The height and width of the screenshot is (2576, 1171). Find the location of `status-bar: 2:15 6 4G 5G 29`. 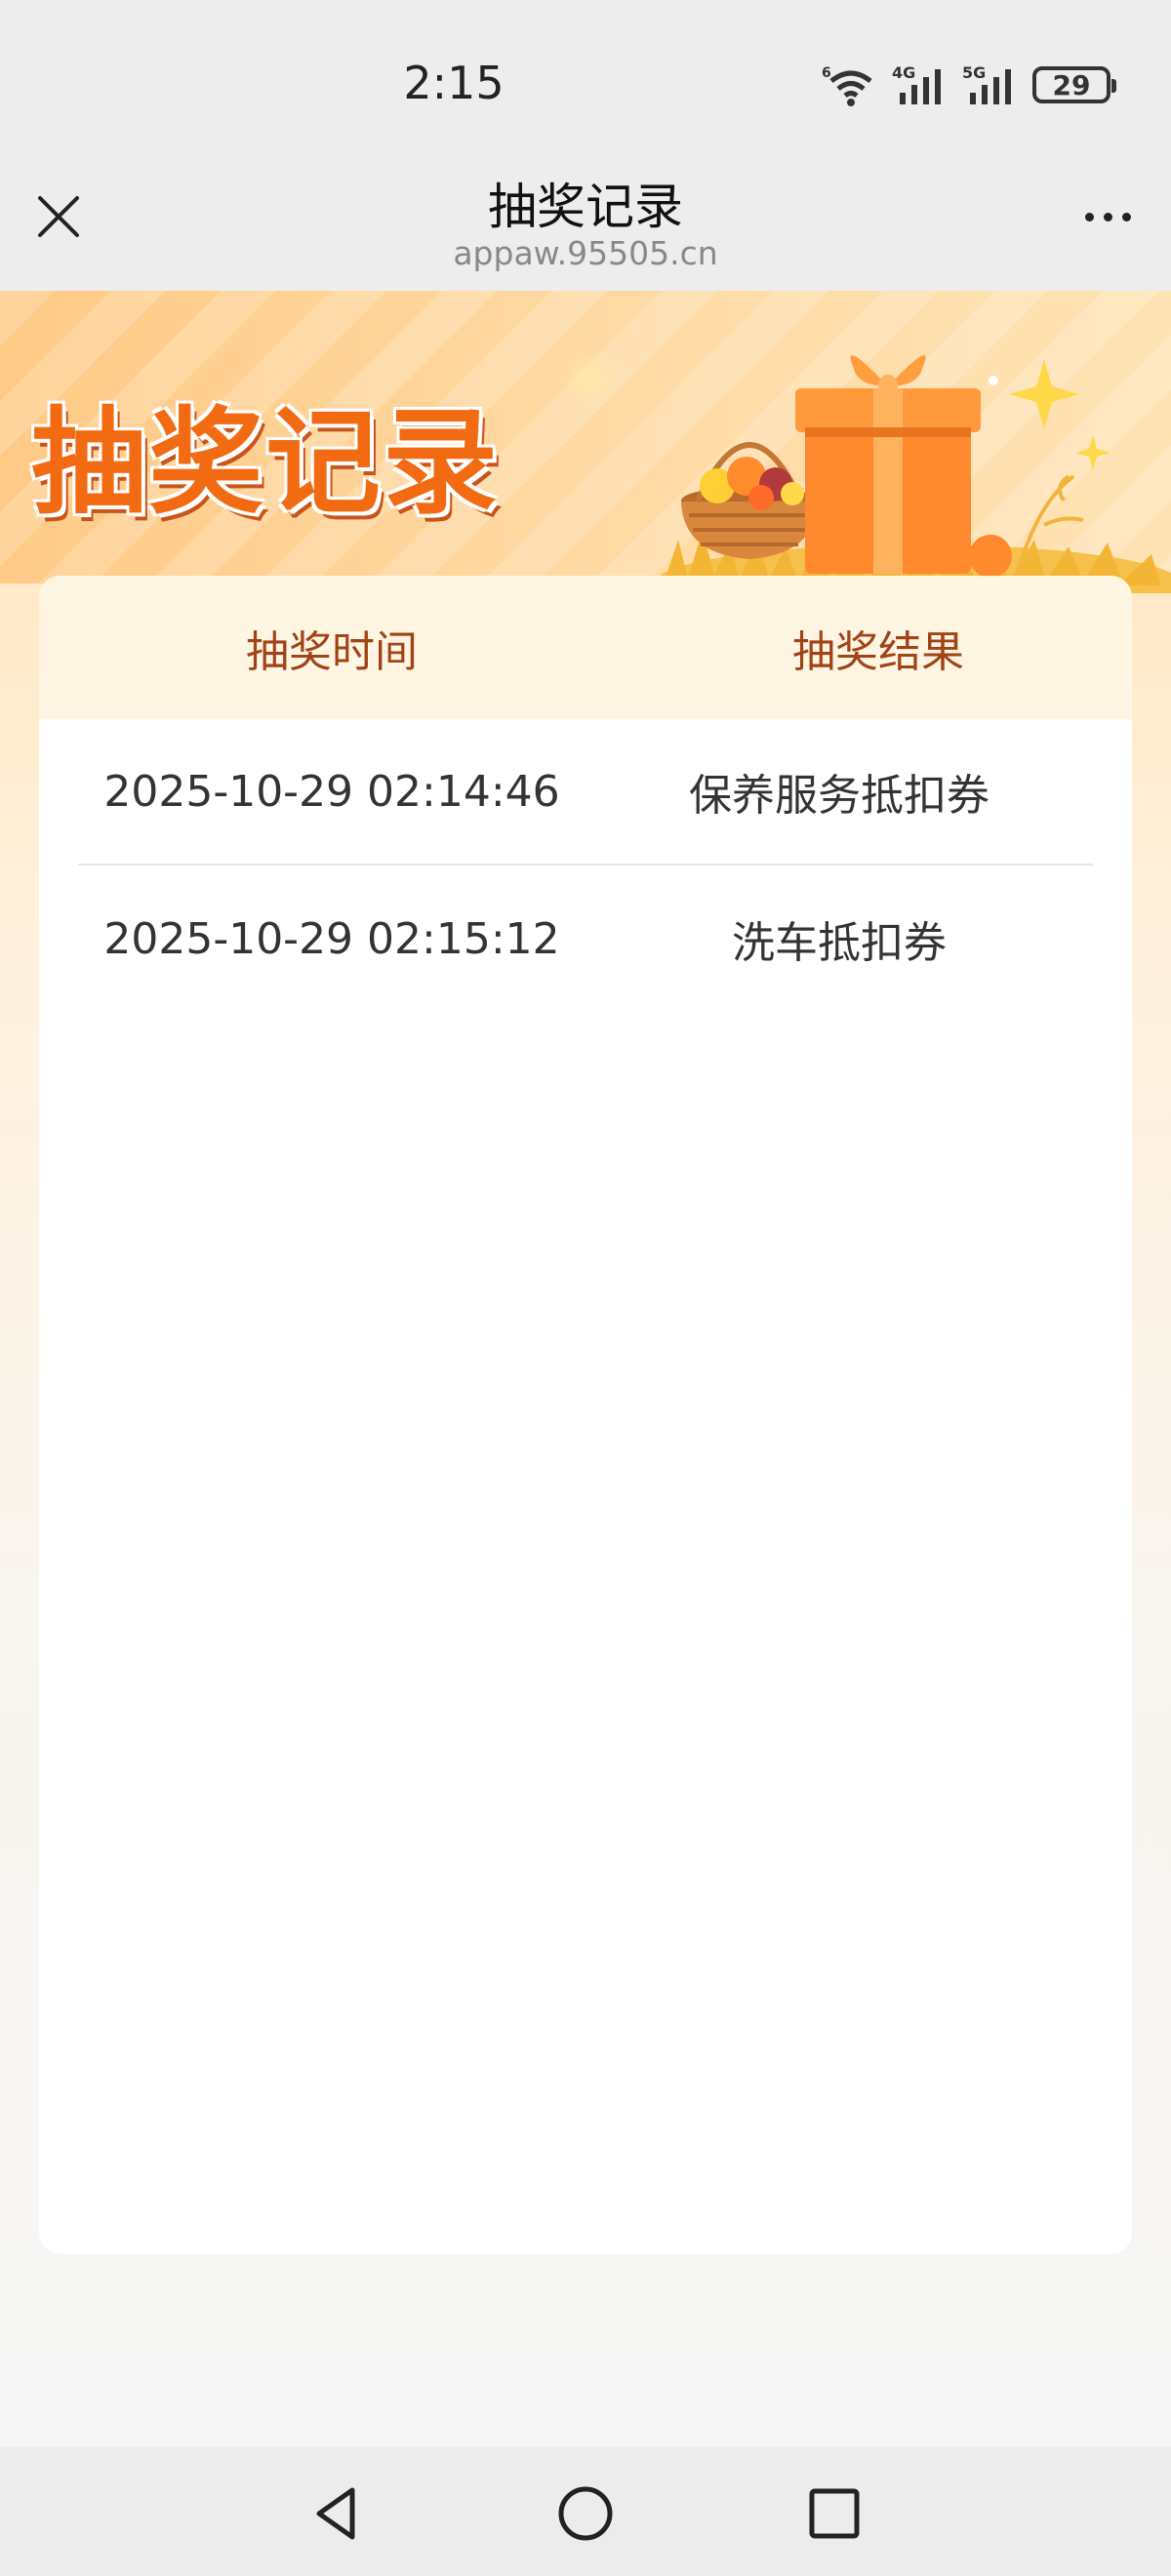

status-bar: 2:15 6 4G 5G 29 is located at coordinates (585, 73).